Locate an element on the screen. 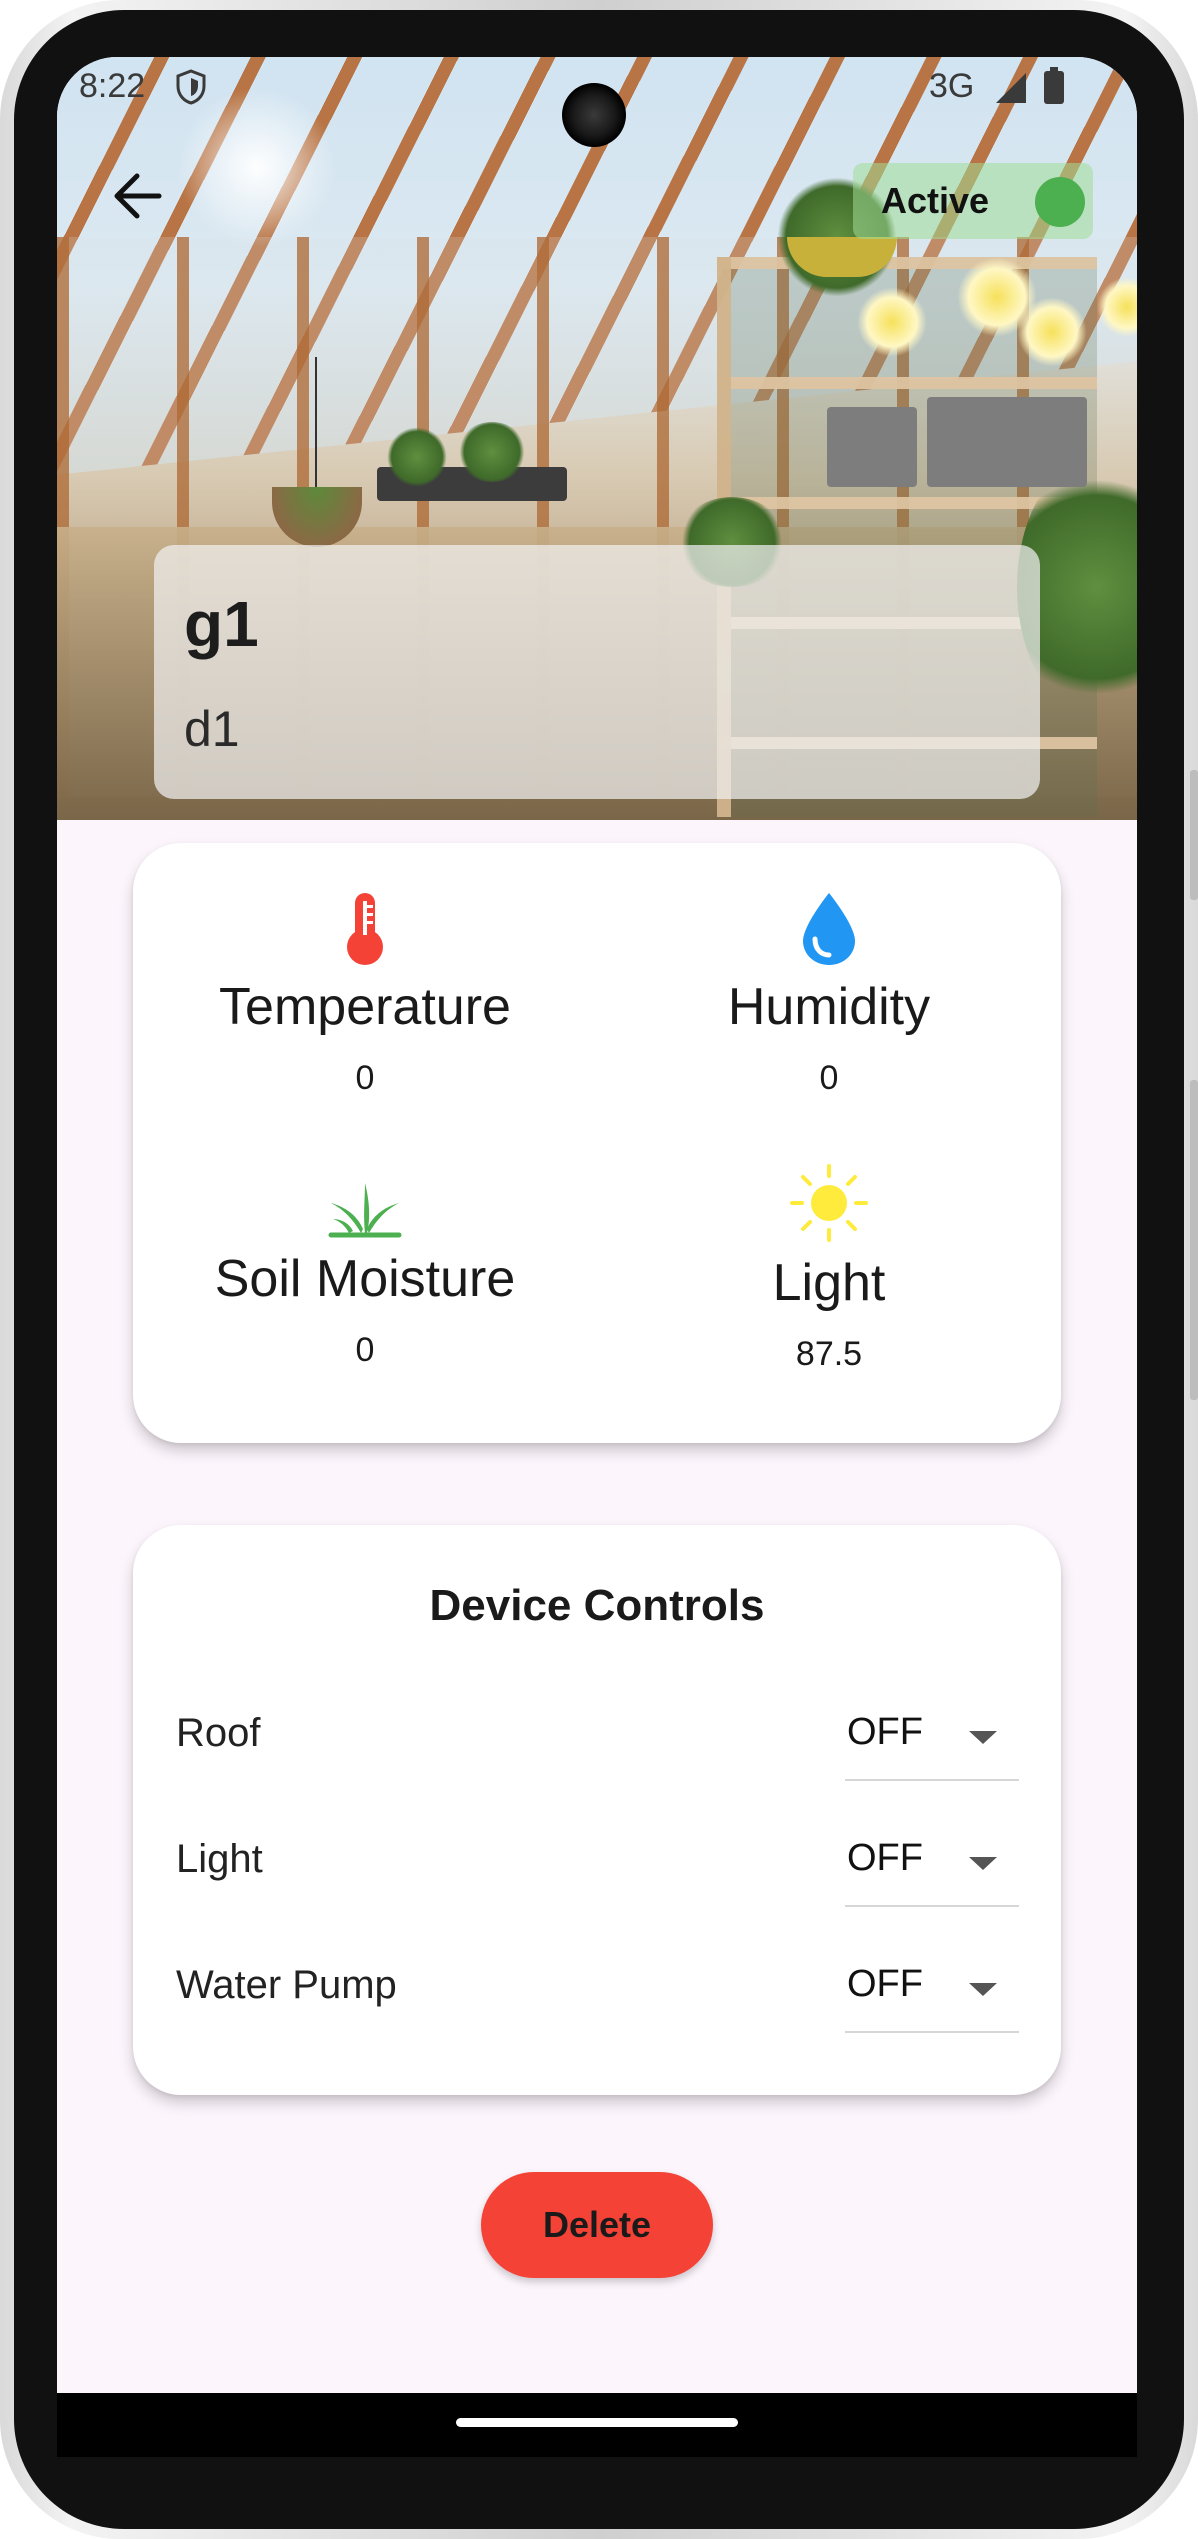  shield-icon is located at coordinates (191, 91).